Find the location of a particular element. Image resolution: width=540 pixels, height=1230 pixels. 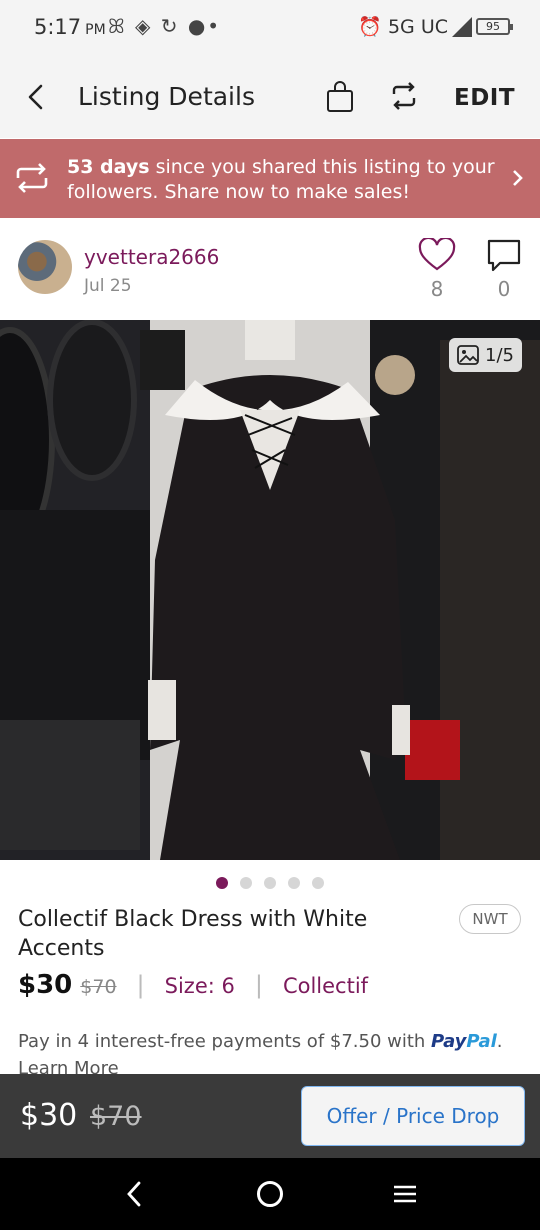

status-bar: 5:17 PM ꕤ ◈ ↻ ●• ⏰ 5G UC 95 is located at coordinates (270, 28).